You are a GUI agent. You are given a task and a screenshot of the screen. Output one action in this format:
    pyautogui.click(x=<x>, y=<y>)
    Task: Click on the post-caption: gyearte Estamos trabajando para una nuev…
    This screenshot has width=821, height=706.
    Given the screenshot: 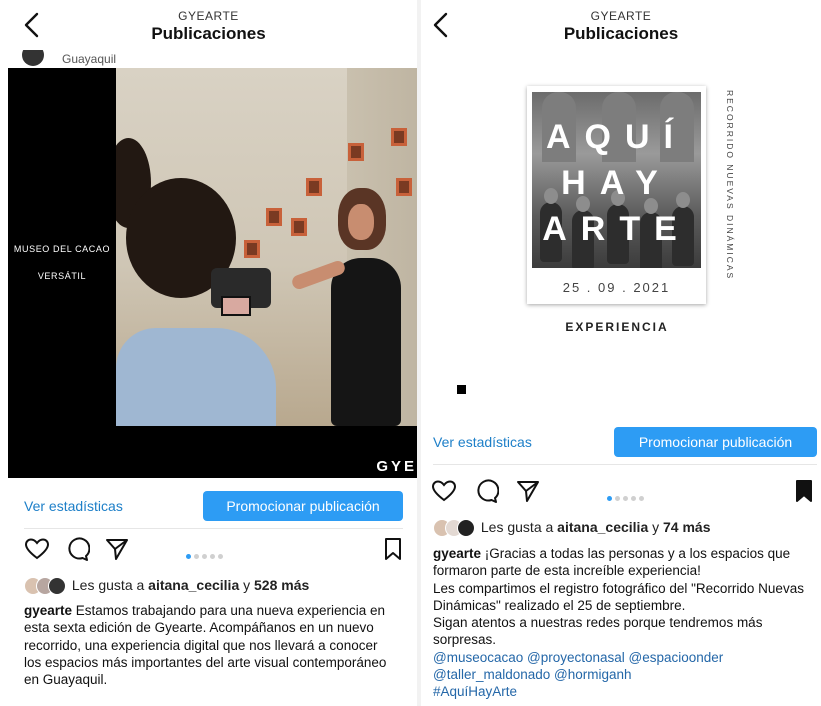 What is the action you would take?
    pyautogui.click(x=209, y=645)
    